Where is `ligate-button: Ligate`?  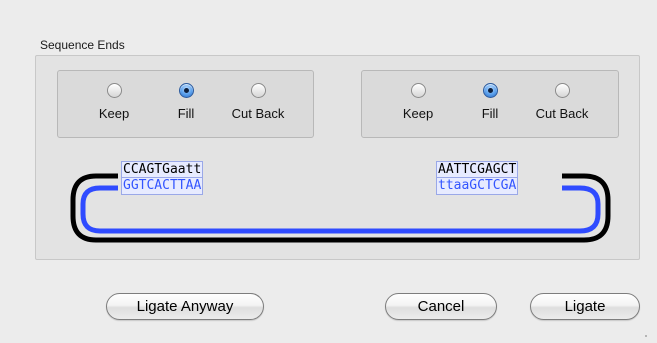 ligate-button: Ligate is located at coordinates (585, 306).